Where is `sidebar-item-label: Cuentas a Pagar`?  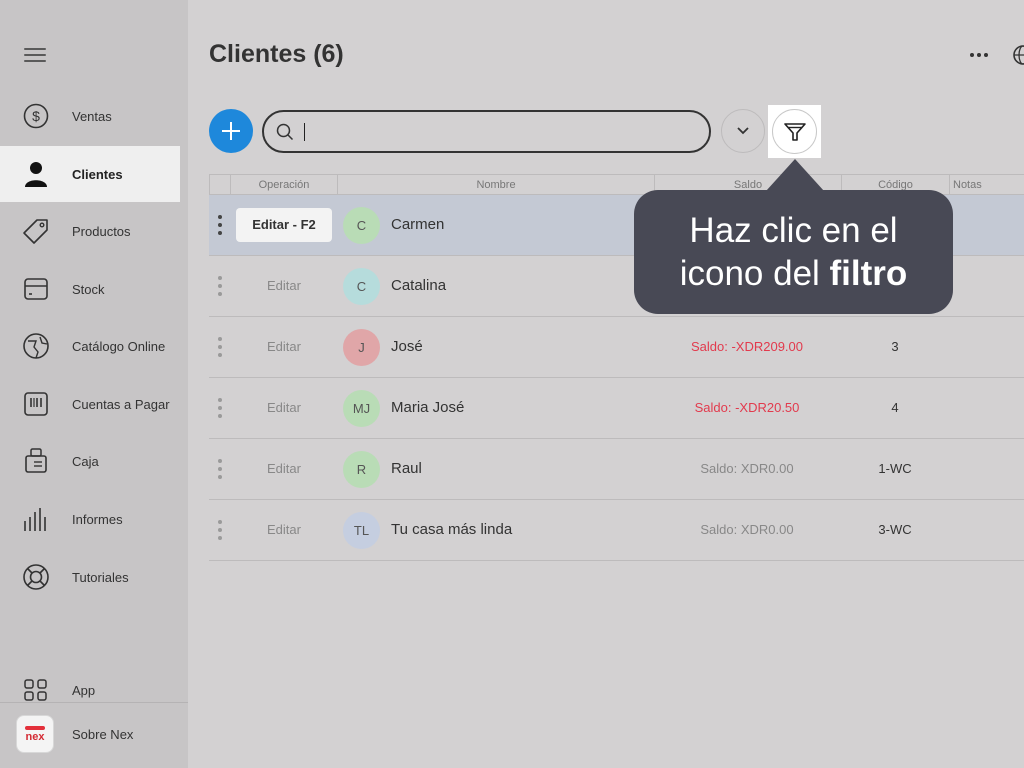 sidebar-item-label: Cuentas a Pagar is located at coordinates (121, 404).